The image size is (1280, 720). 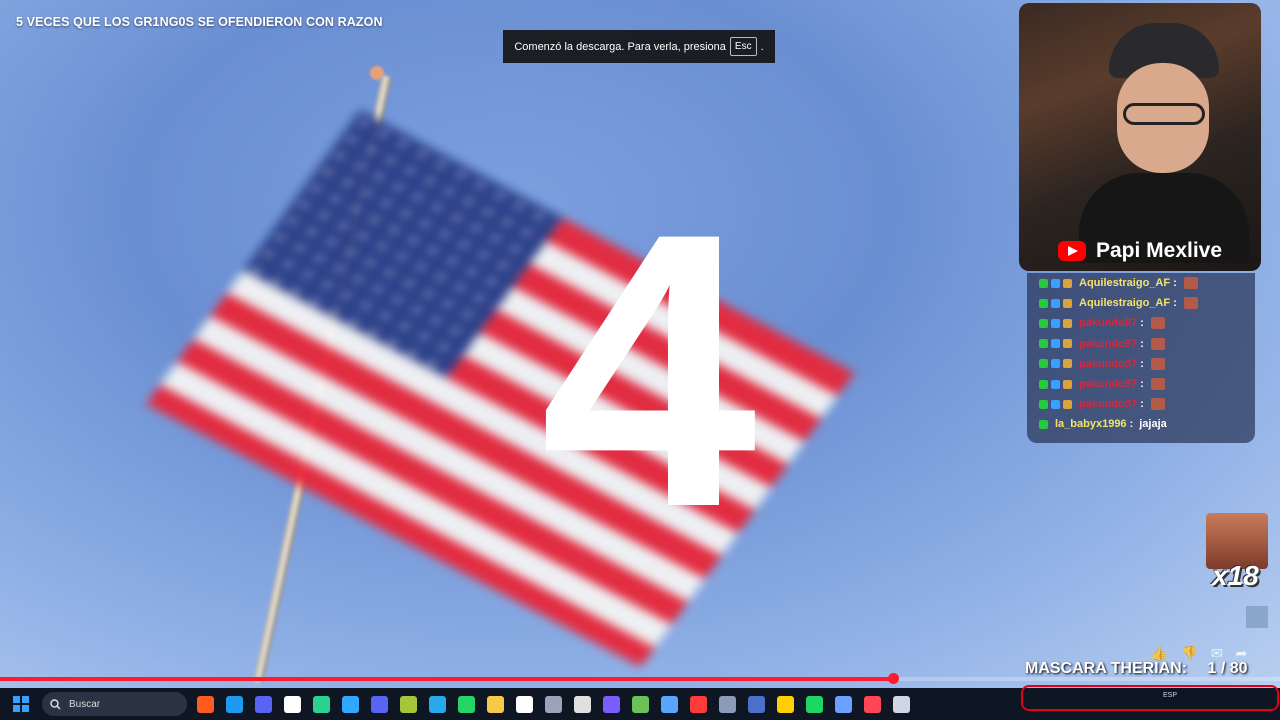 What do you see at coordinates (756, 704) in the screenshot?
I see `game-icon` at bounding box center [756, 704].